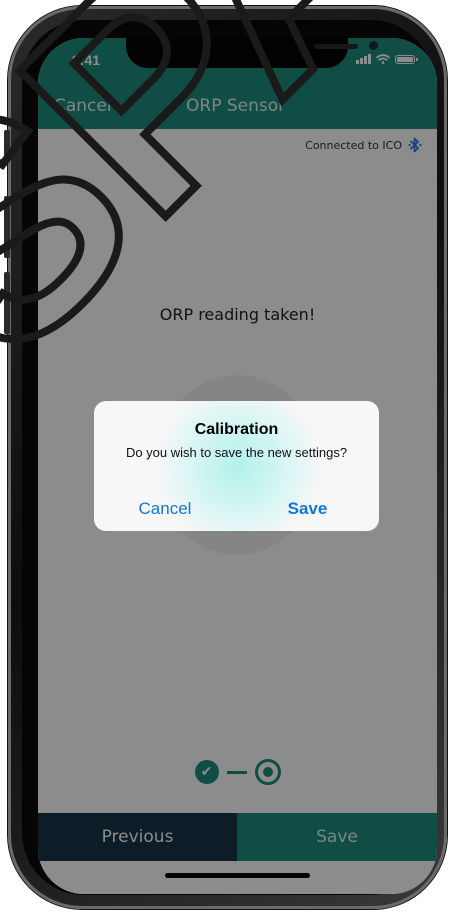  What do you see at coordinates (7, 227) in the screenshot?
I see `volume-up-button` at bounding box center [7, 227].